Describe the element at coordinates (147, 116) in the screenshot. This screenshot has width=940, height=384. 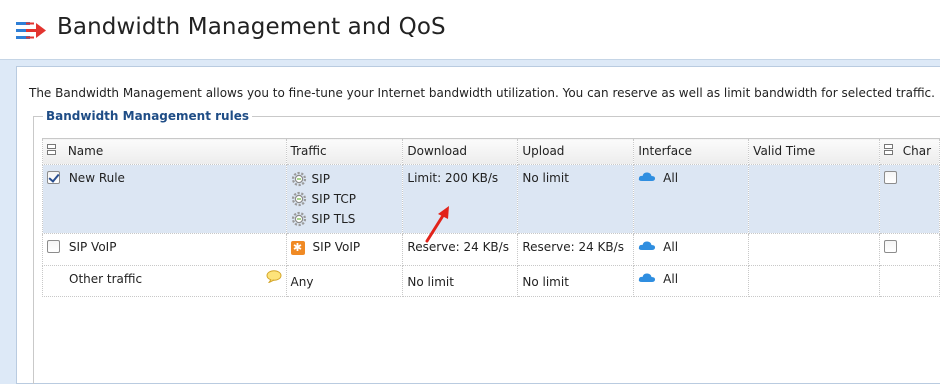
I see `section-title: Bandwidth Management rules` at that location.